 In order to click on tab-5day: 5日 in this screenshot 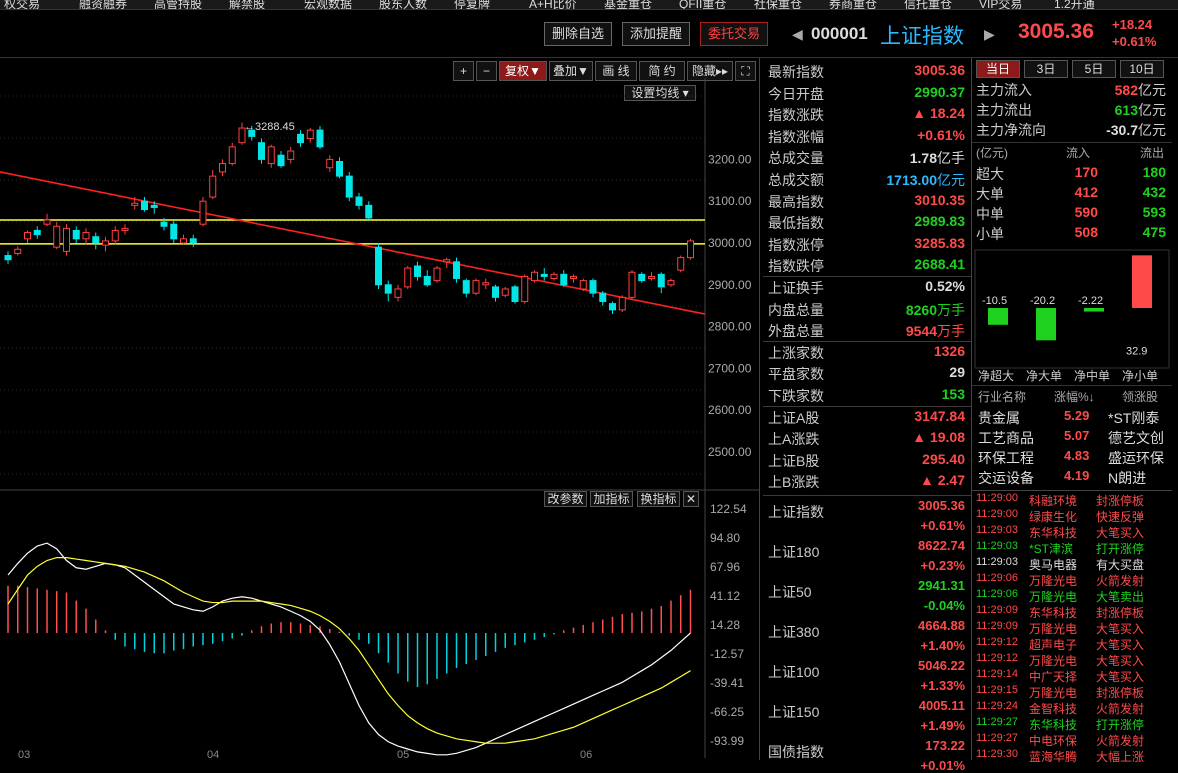, I will do `click(1094, 69)`.